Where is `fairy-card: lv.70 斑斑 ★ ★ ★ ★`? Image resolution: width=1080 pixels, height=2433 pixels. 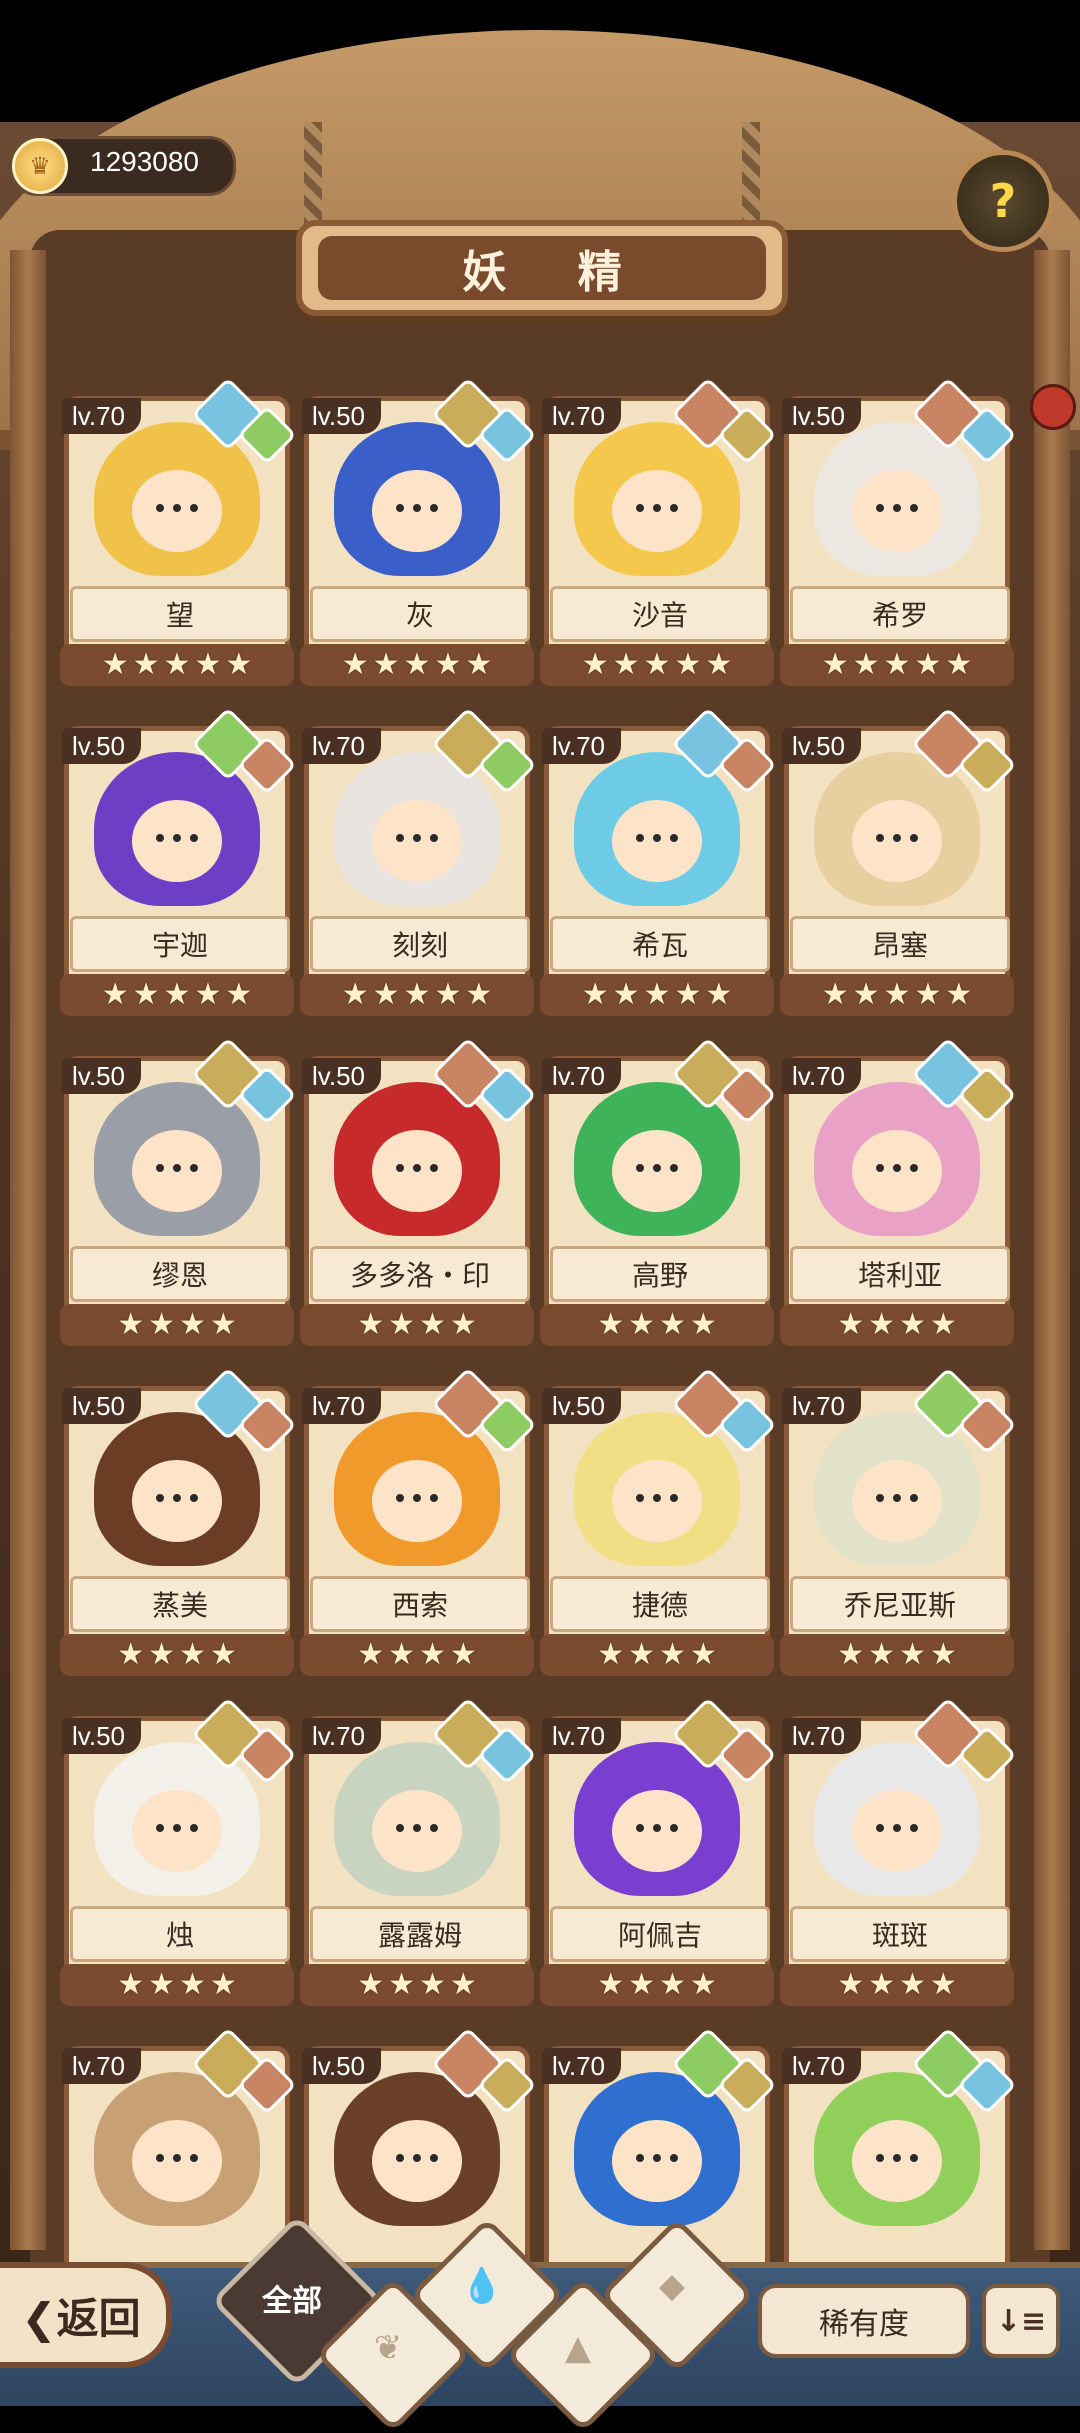
fairy-card: lv.70 斑斑 ★ ★ ★ ★ is located at coordinates (898, 1851).